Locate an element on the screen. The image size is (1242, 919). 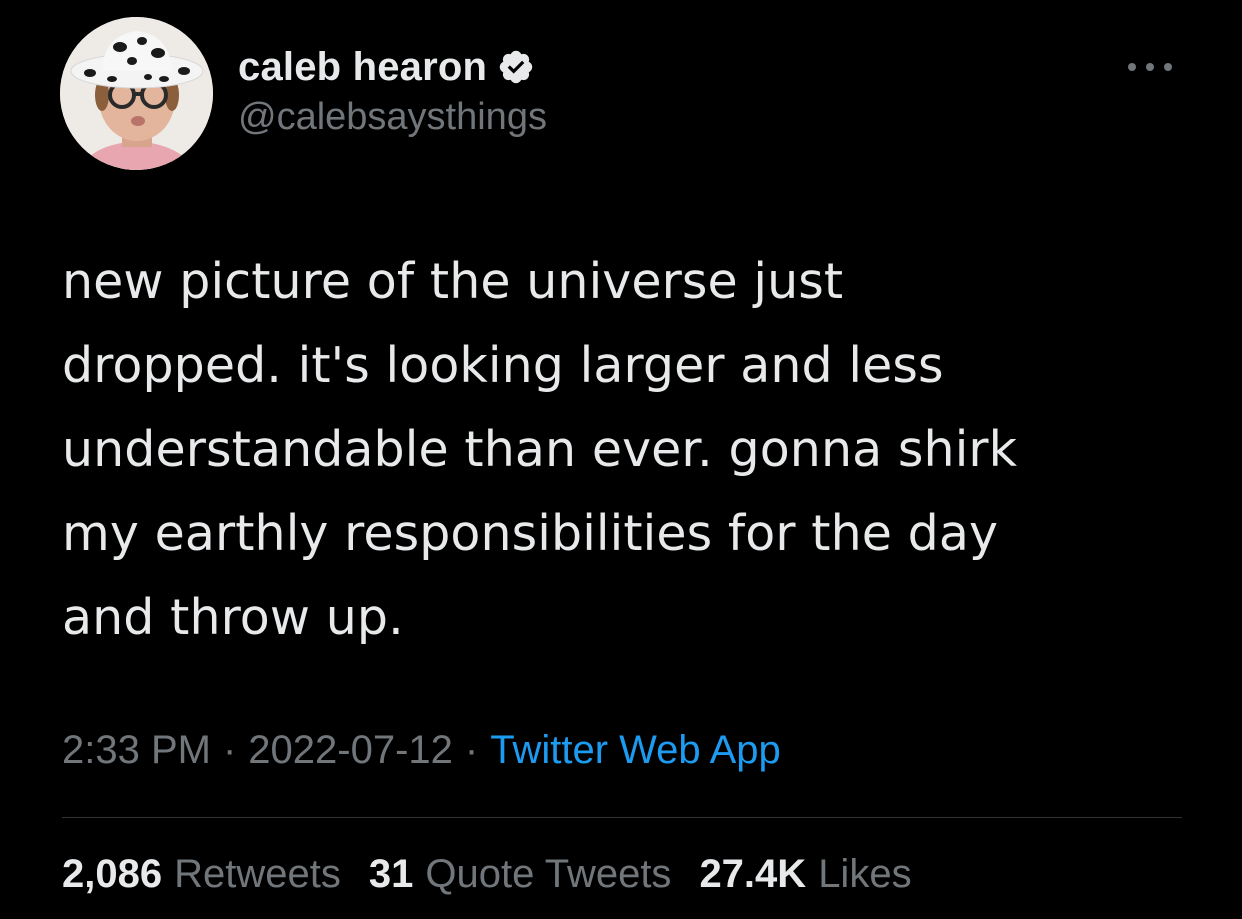
likes-count: 27.4K is located at coordinates (753, 874).